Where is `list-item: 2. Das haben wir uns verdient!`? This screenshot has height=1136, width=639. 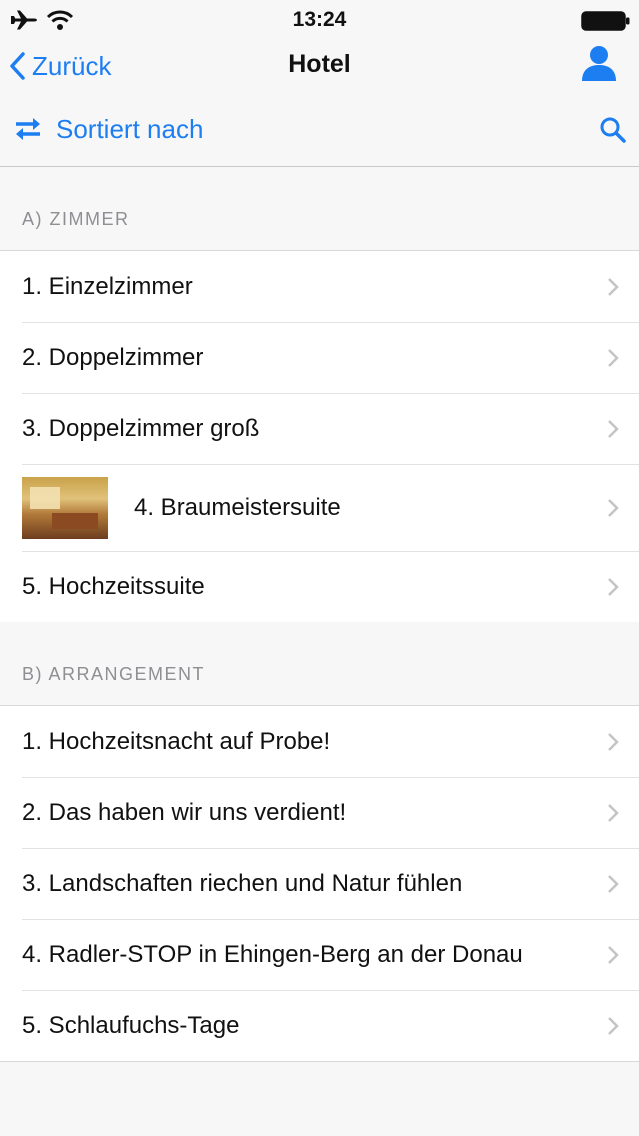
list-item: 2. Das haben wir uns verdient! is located at coordinates (319, 812).